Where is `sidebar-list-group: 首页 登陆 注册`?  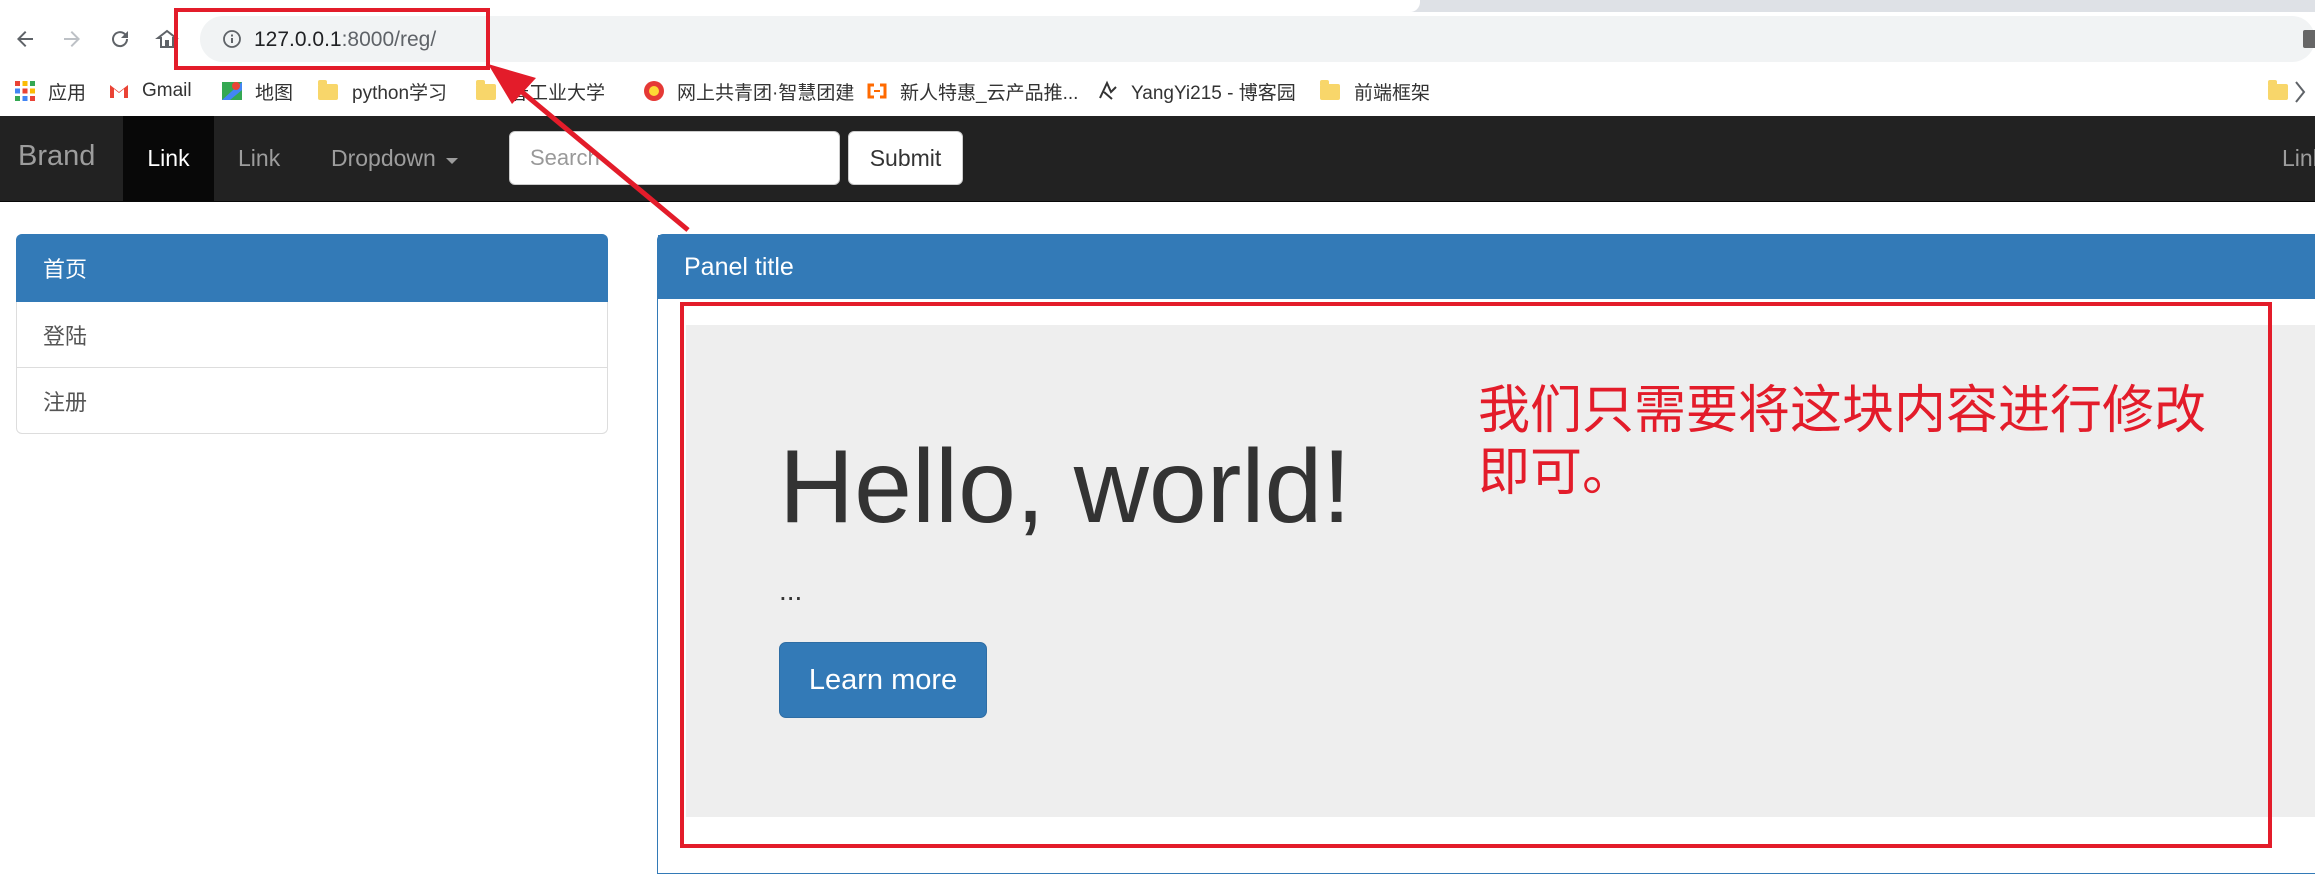
sidebar-list-group: 首页 登陆 注册 is located at coordinates (312, 334).